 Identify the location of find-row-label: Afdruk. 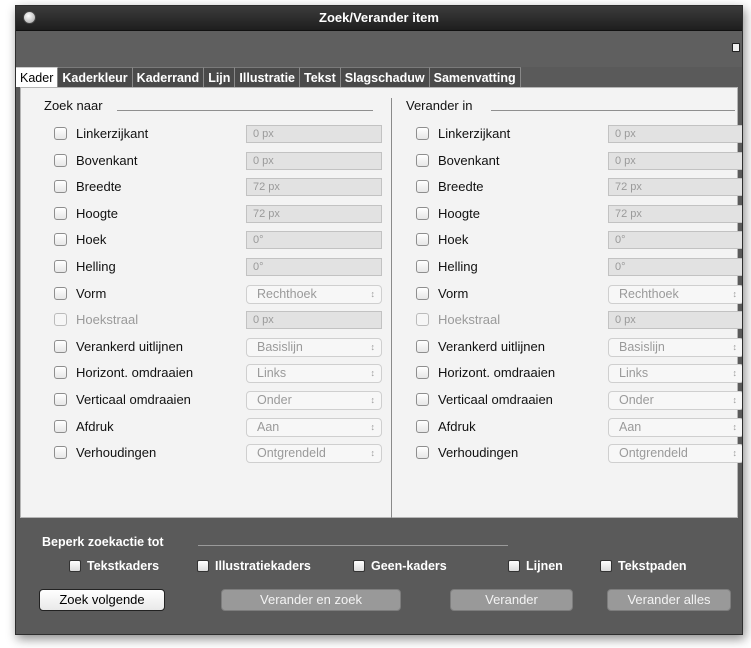
(95, 426).